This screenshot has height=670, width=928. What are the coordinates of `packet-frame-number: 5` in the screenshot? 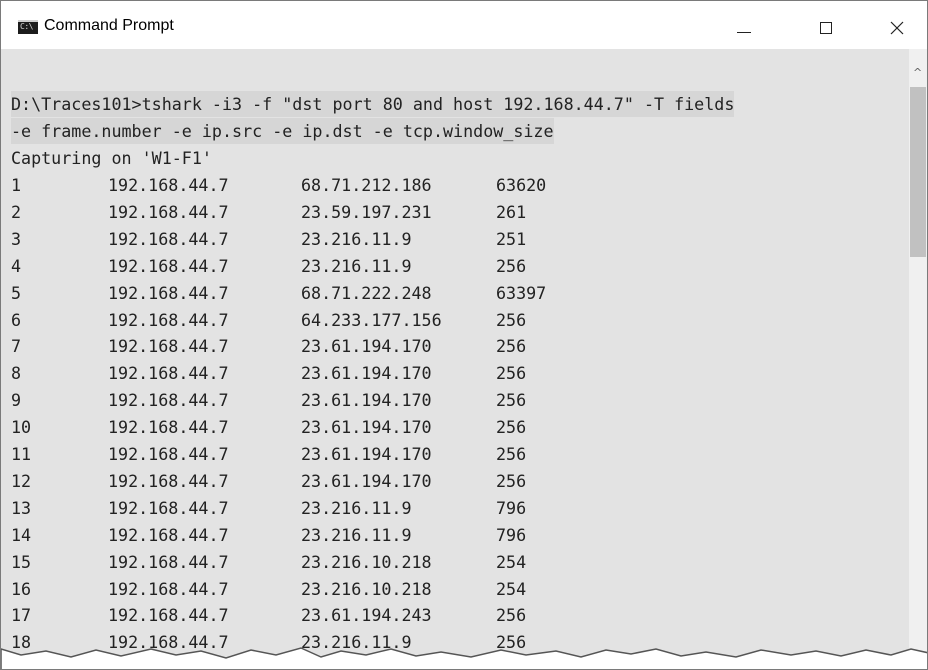 It's located at (16, 292).